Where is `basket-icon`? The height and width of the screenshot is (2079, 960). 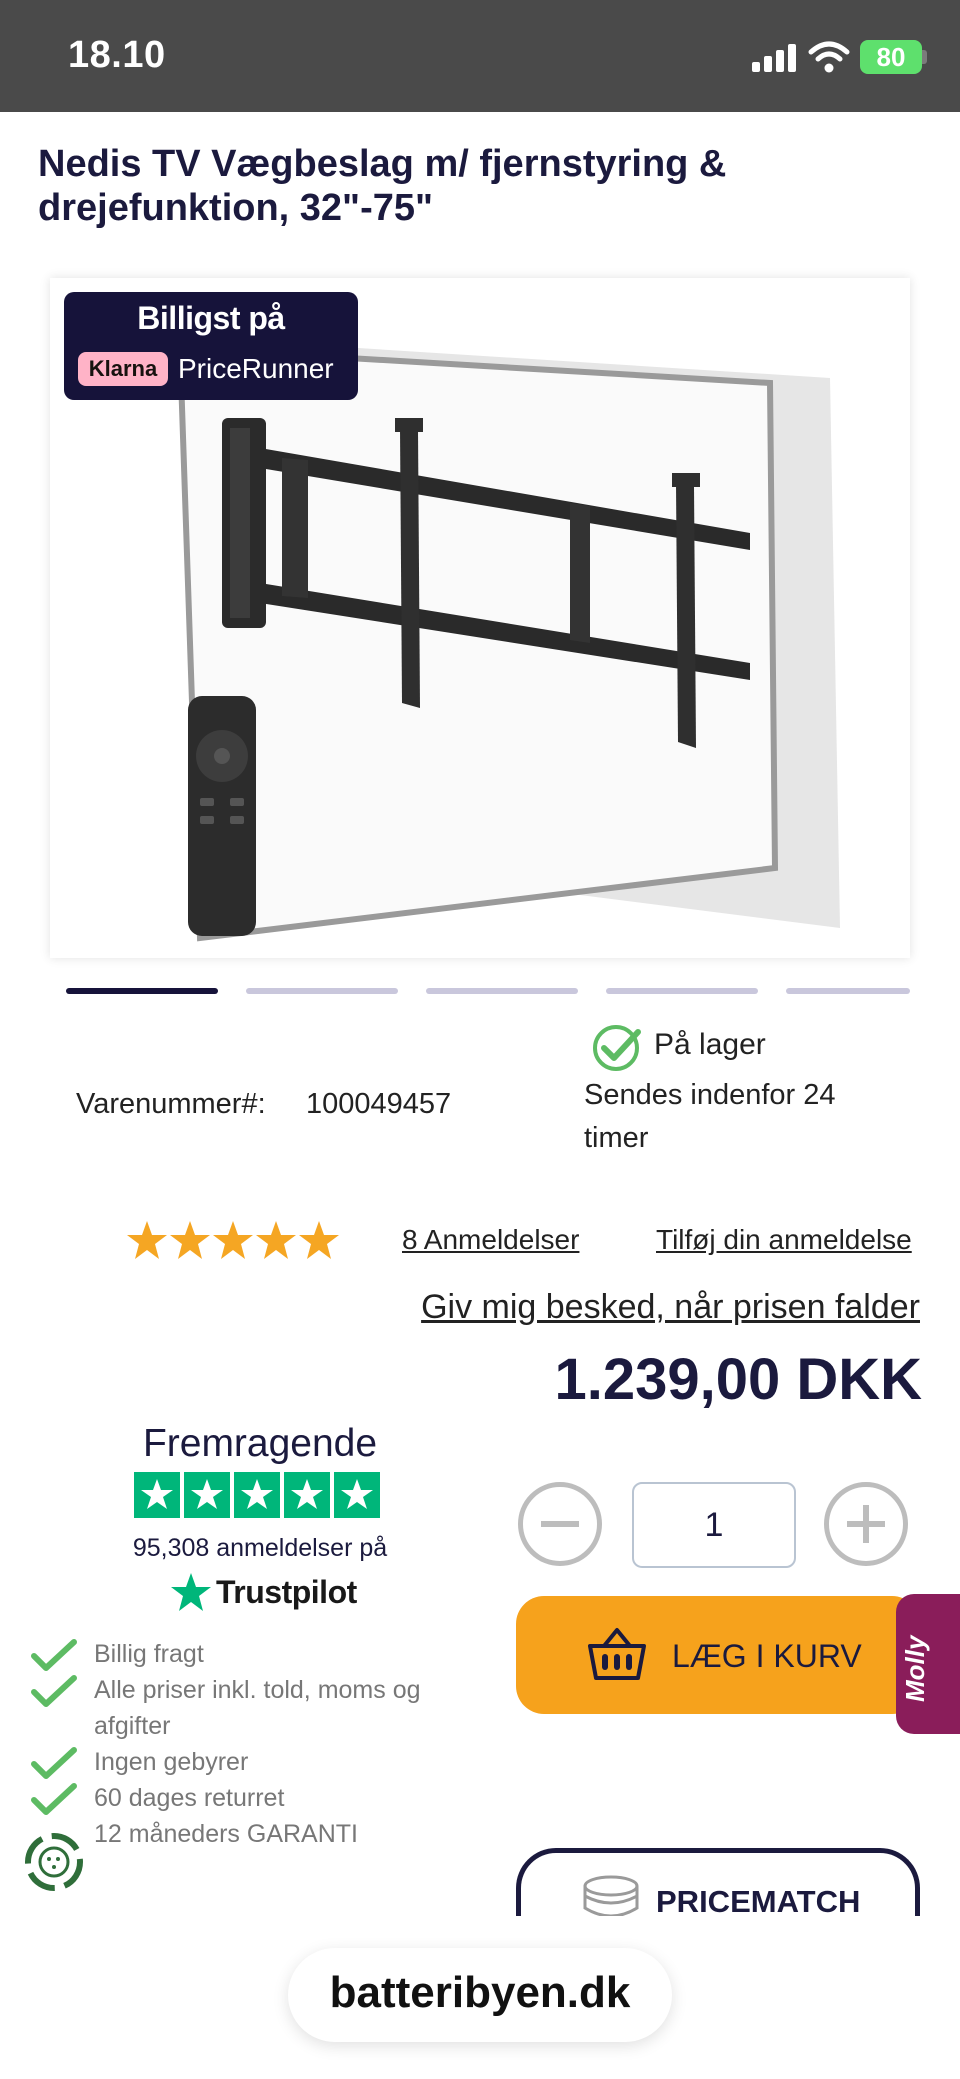
basket-icon is located at coordinates (617, 1654).